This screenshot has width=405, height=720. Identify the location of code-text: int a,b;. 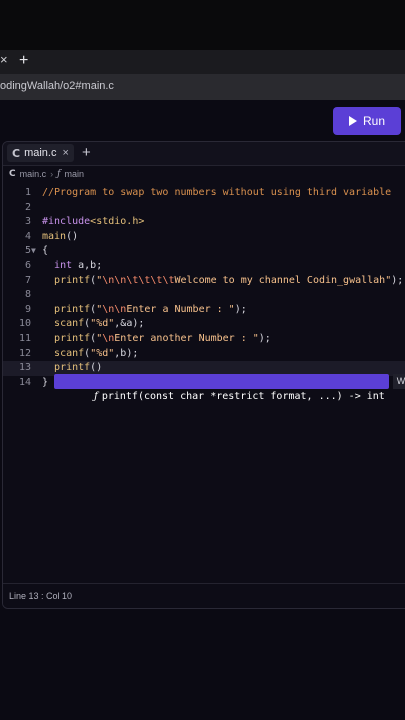
(72, 266).